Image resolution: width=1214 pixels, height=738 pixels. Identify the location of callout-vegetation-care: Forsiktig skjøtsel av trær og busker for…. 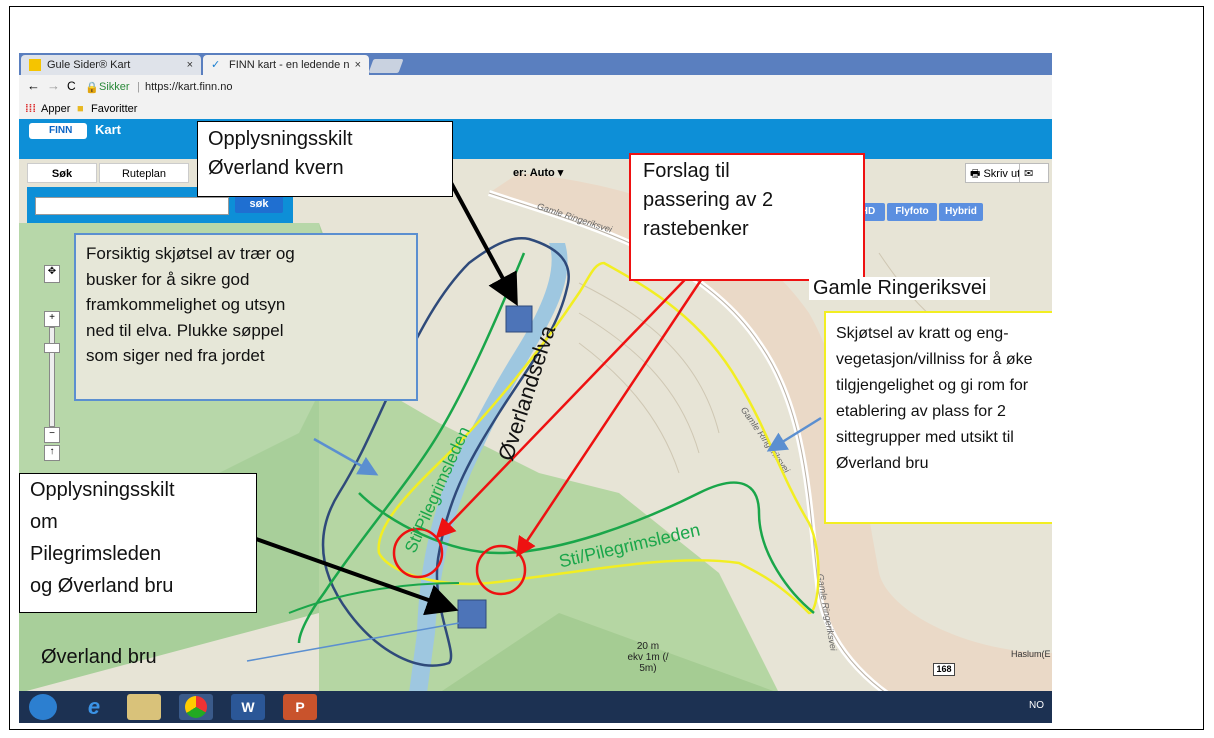
(246, 317).